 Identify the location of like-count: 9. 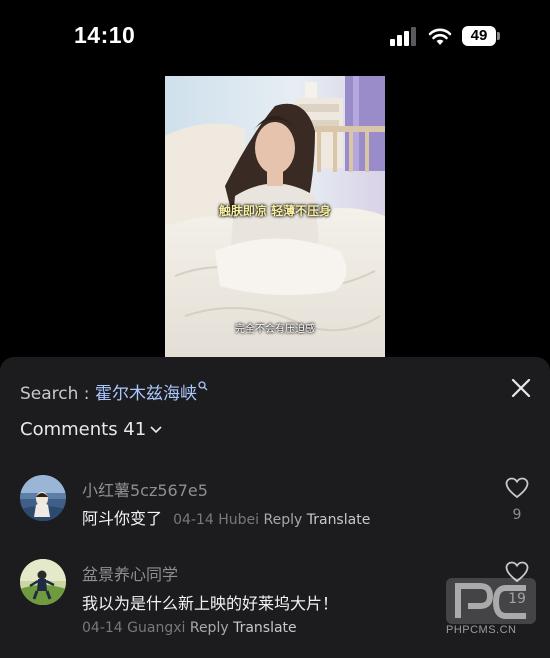
(517, 515).